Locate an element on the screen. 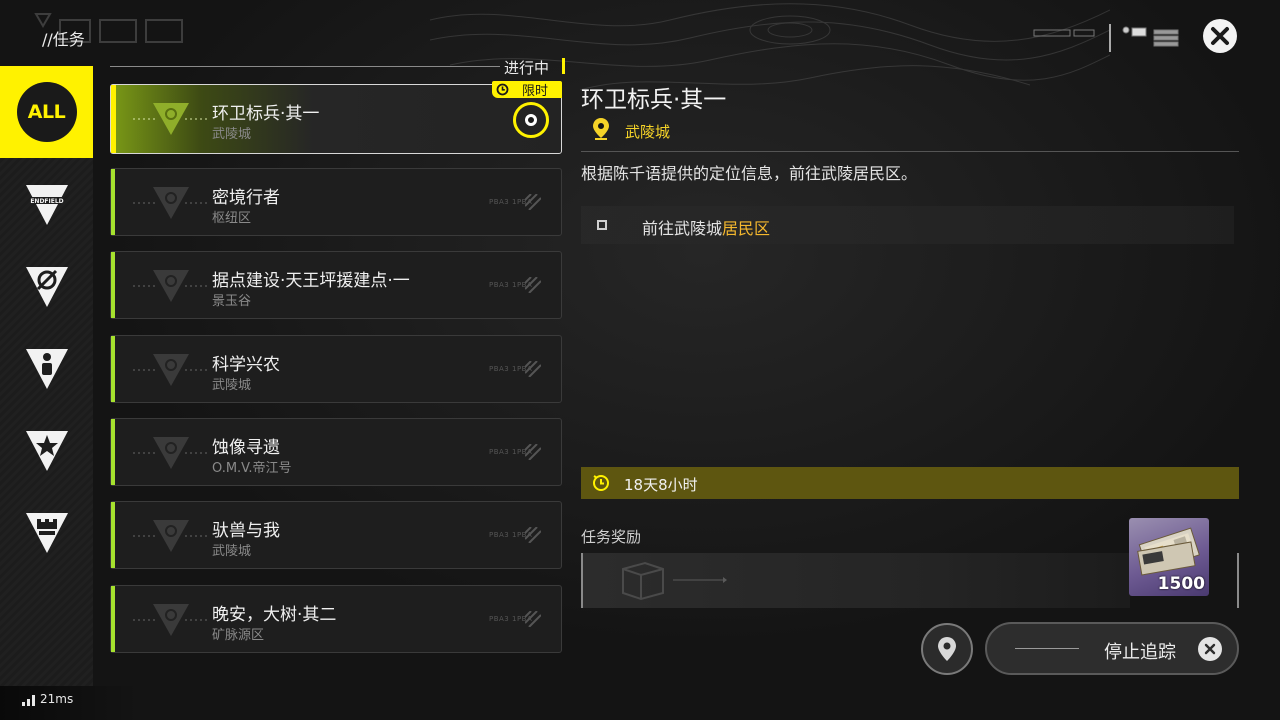  quest-name: 据点建设·天王坪援建点·一 is located at coordinates (311, 281).